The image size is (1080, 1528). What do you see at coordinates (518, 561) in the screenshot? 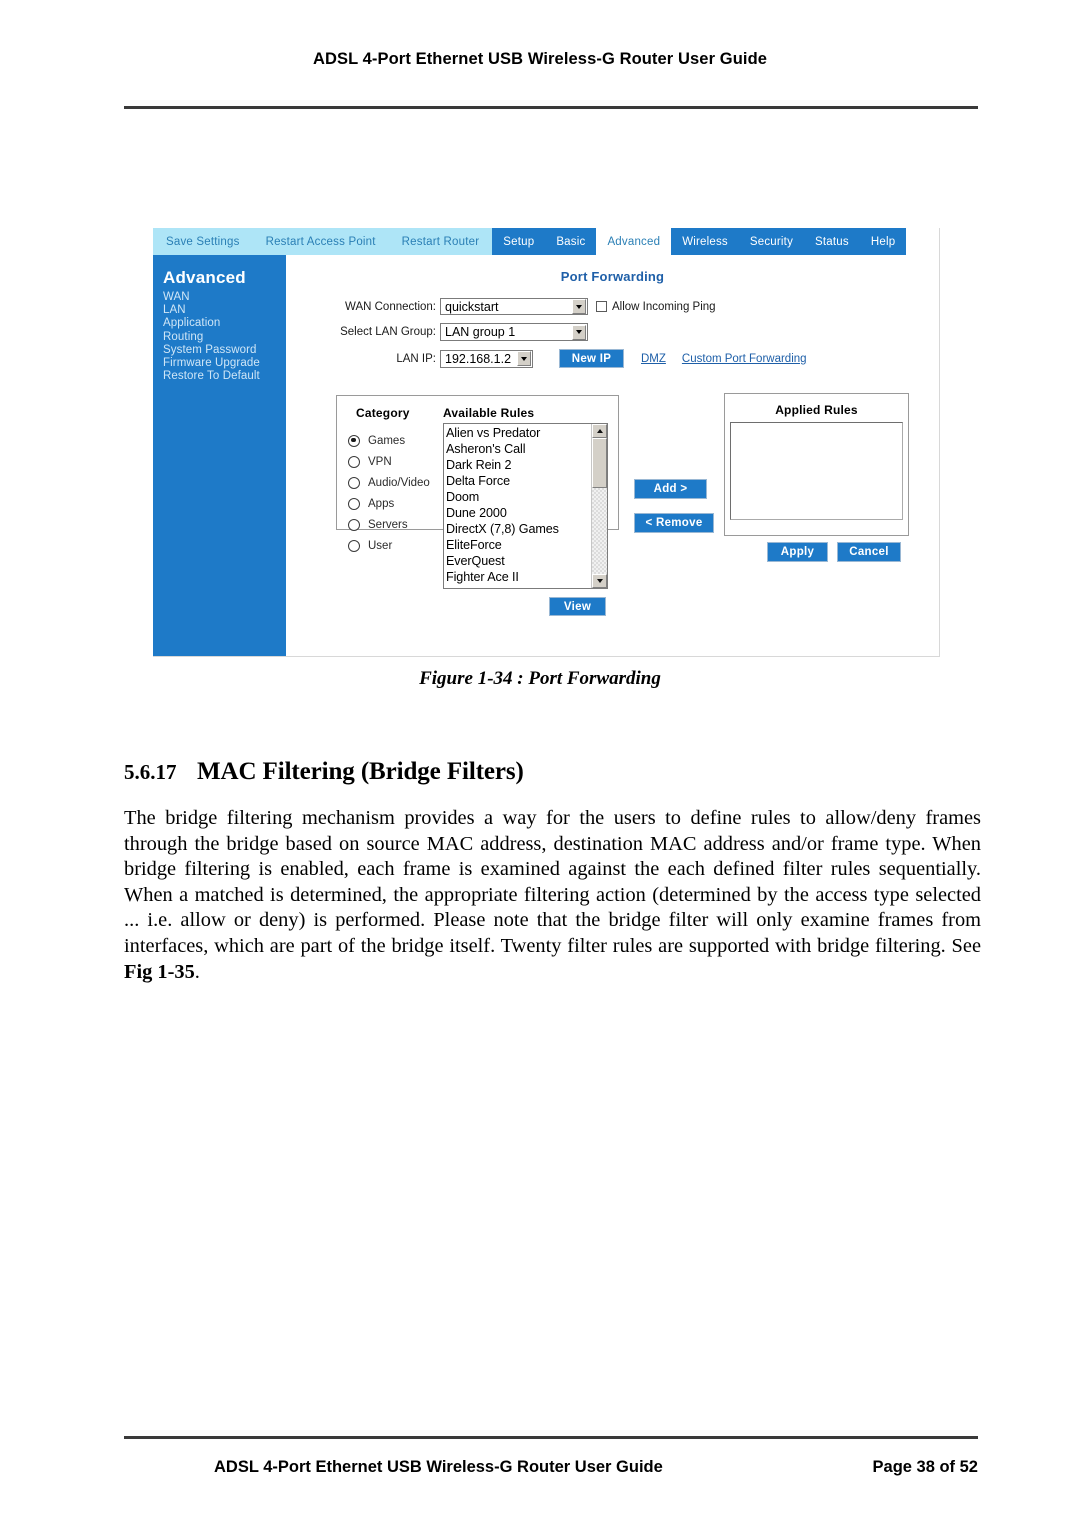
I see `list-item: EverQuest` at bounding box center [518, 561].